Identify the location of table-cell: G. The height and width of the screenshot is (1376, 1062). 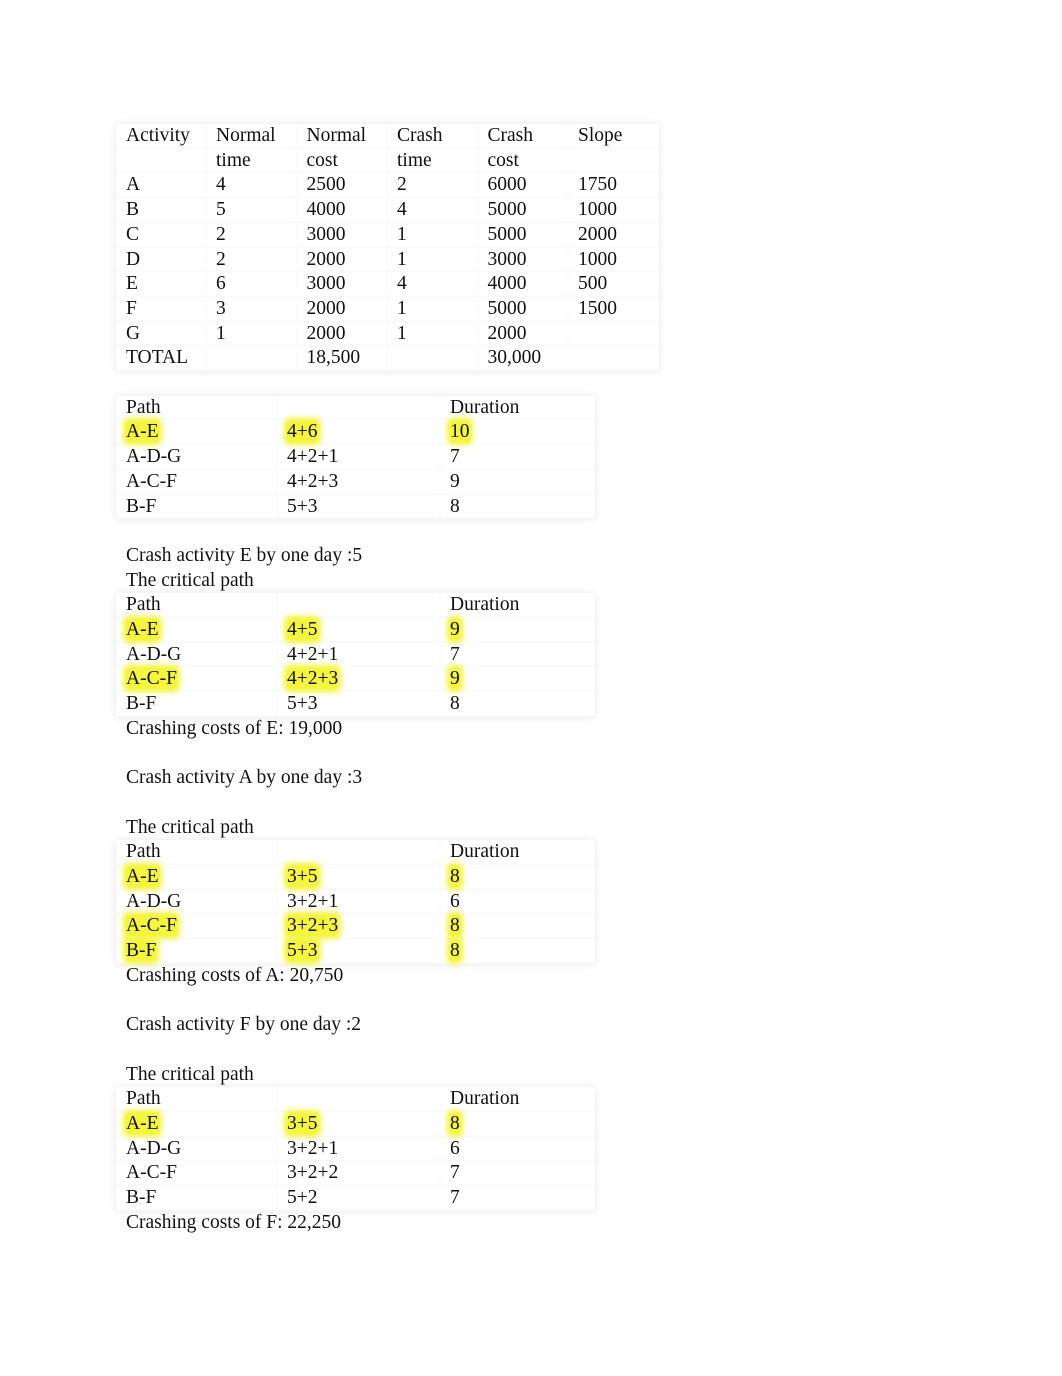
(161, 334).